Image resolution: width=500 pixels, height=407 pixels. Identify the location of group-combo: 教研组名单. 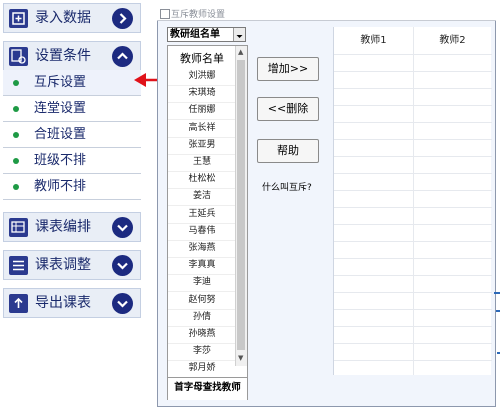
(206, 34).